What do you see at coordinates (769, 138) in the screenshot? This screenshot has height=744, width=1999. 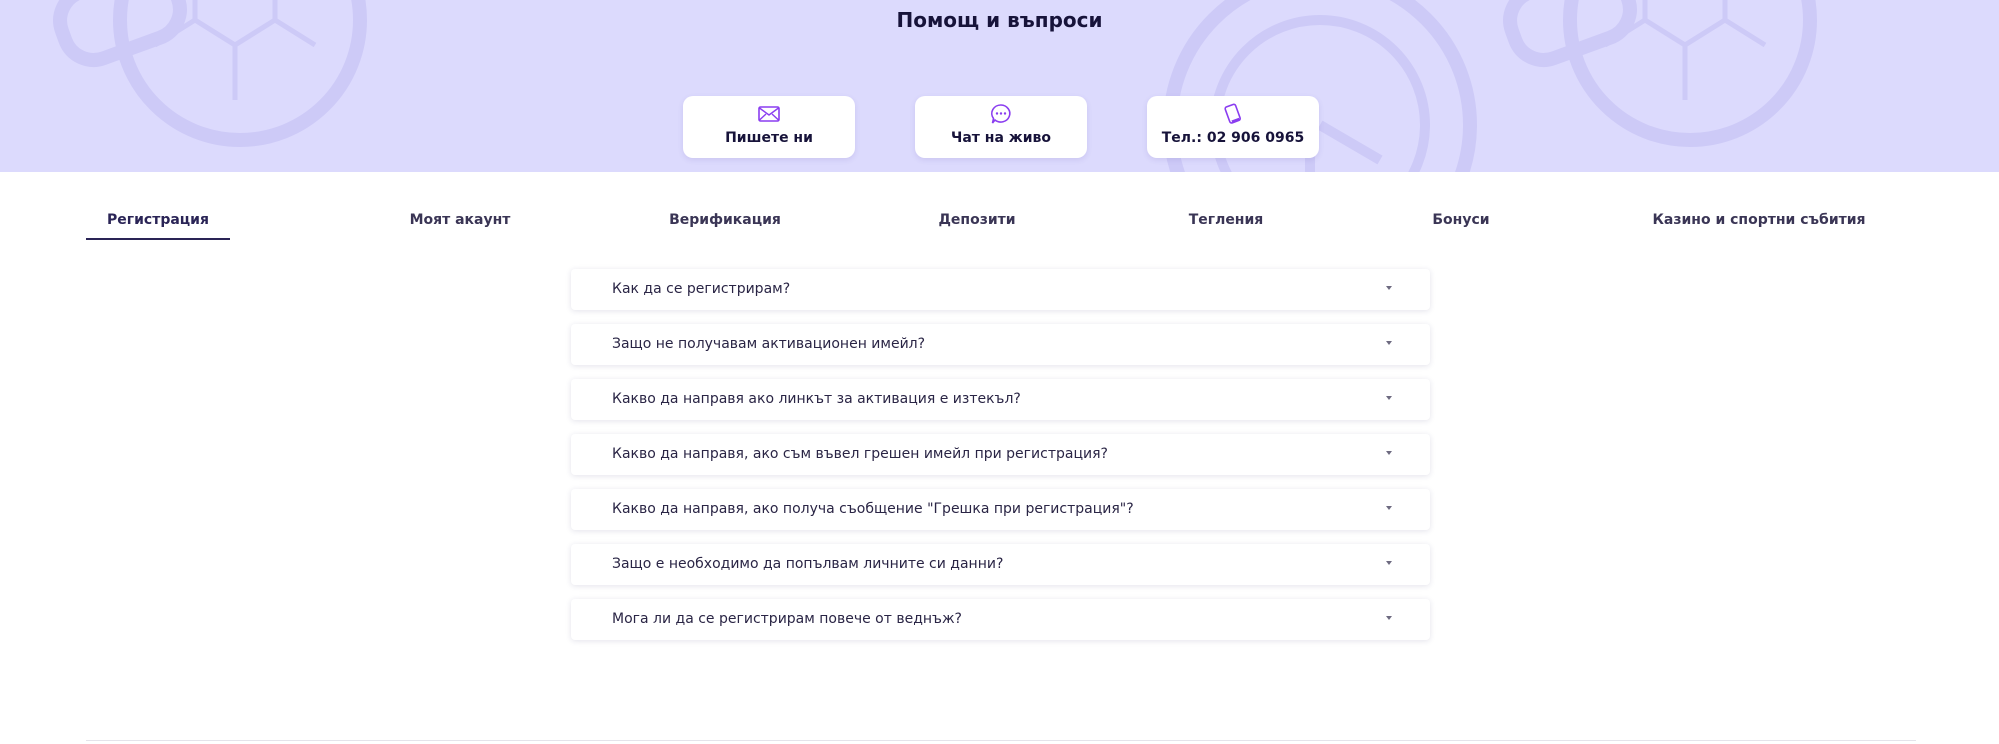 I see `write-us-label: Пишете ни` at bounding box center [769, 138].